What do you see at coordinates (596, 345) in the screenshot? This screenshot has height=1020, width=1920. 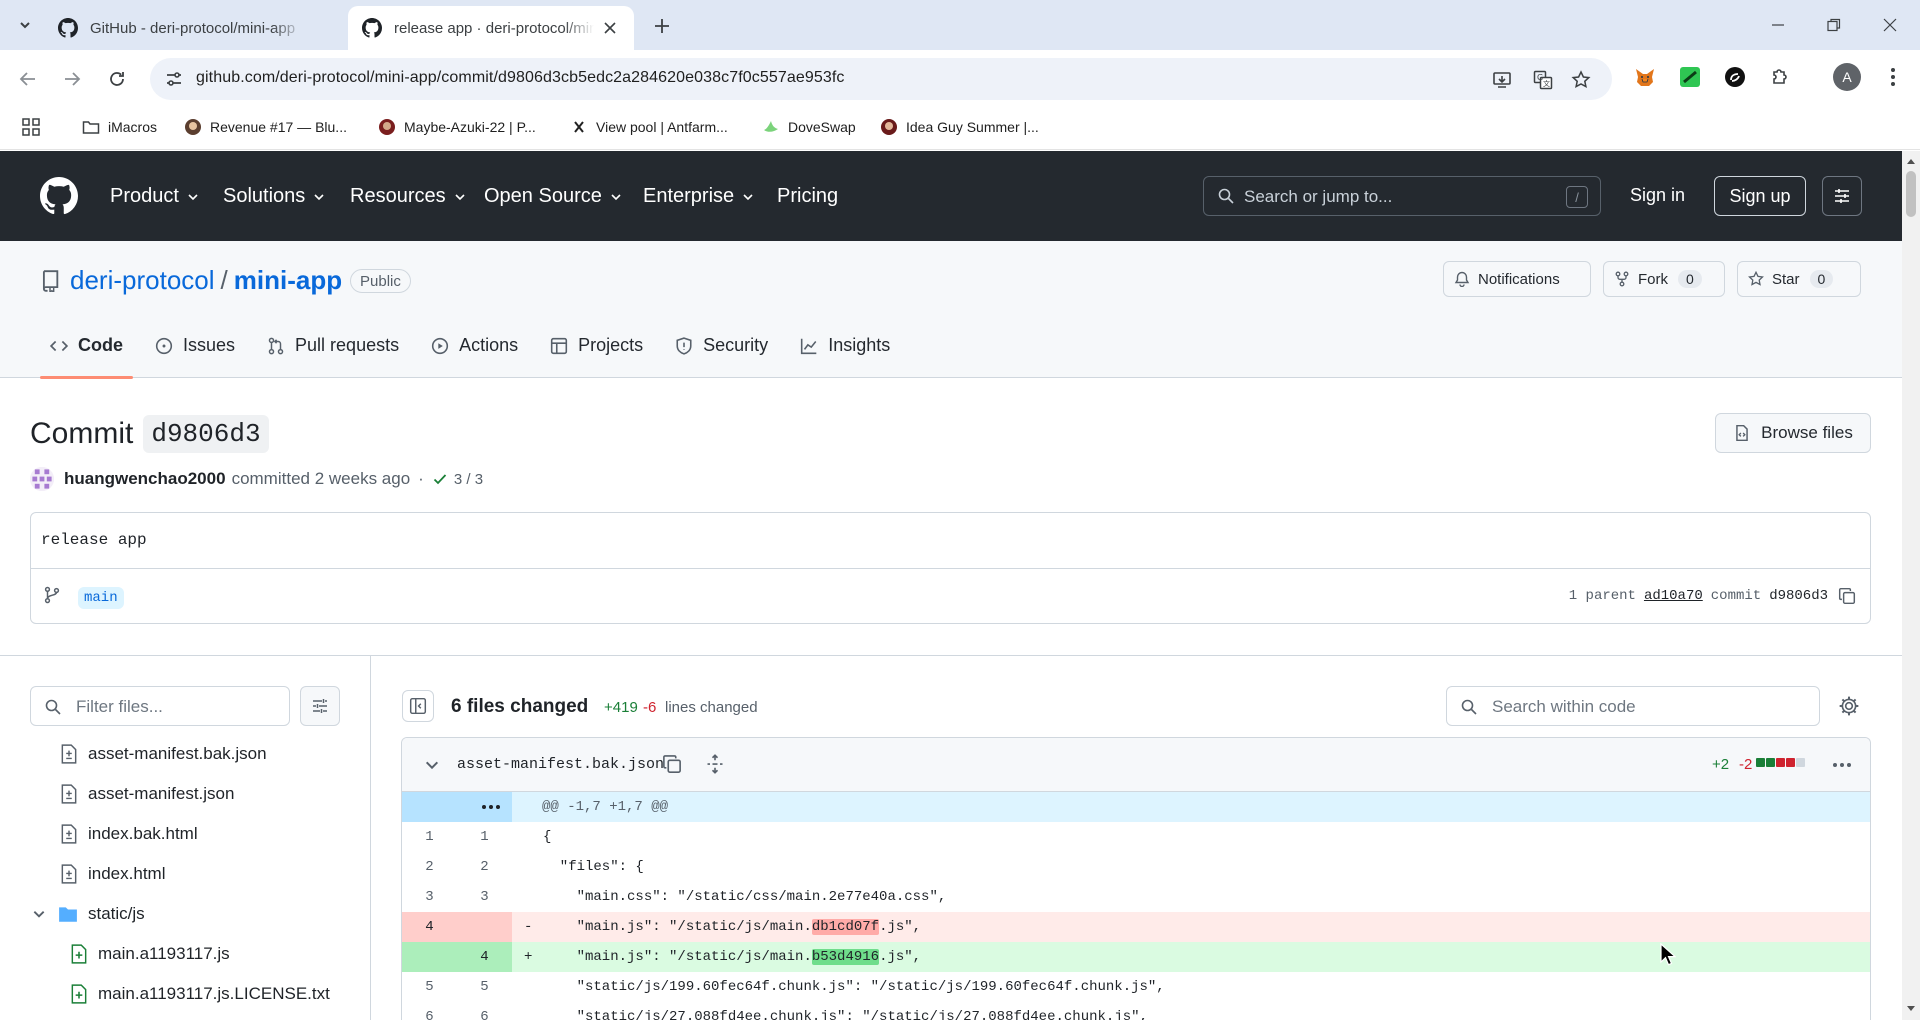 I see `tab-projects: Projects` at bounding box center [596, 345].